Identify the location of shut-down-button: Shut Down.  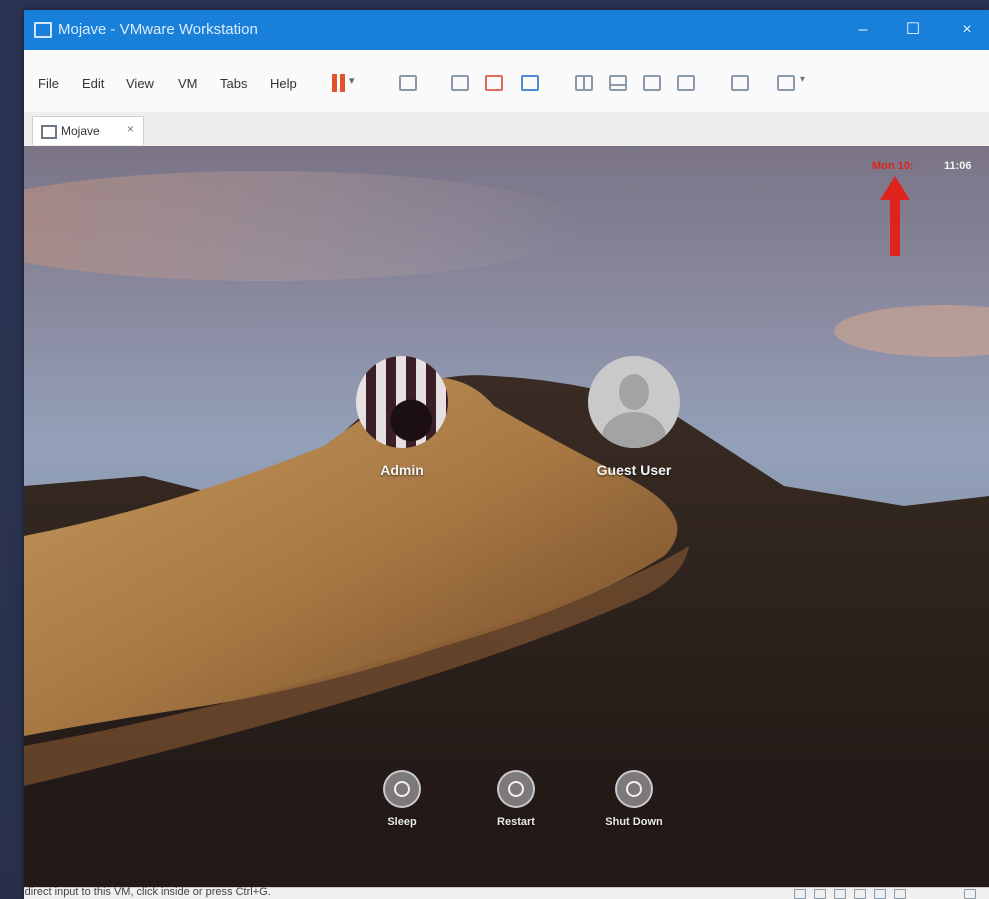
(634, 799).